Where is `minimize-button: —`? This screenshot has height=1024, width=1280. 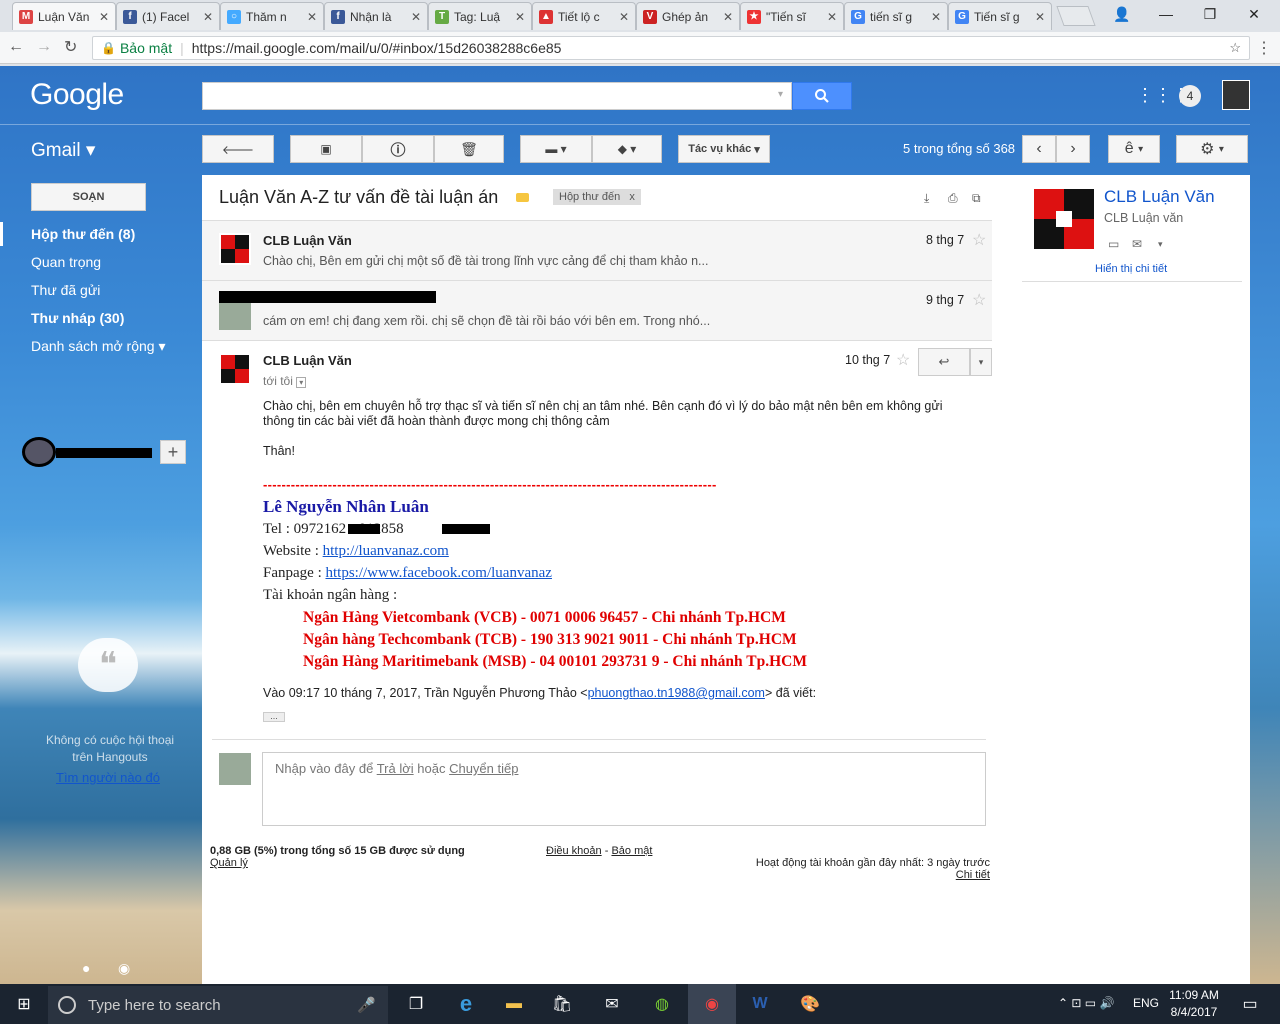
minimize-button: — is located at coordinates (1166, 14).